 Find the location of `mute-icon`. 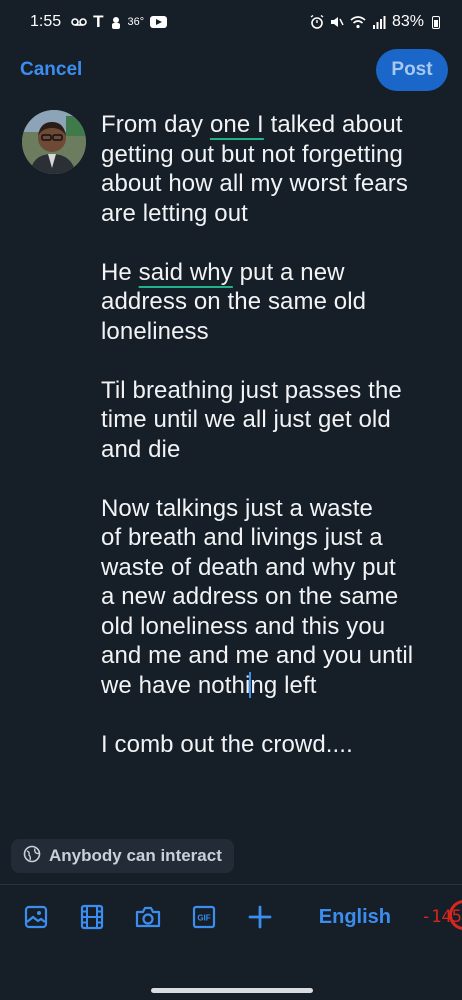

mute-icon is located at coordinates (337, 22).